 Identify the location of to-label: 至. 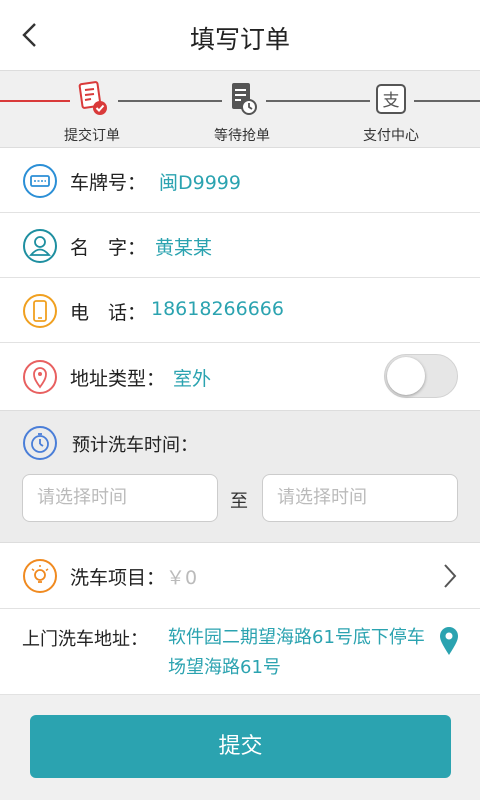
(239, 501).